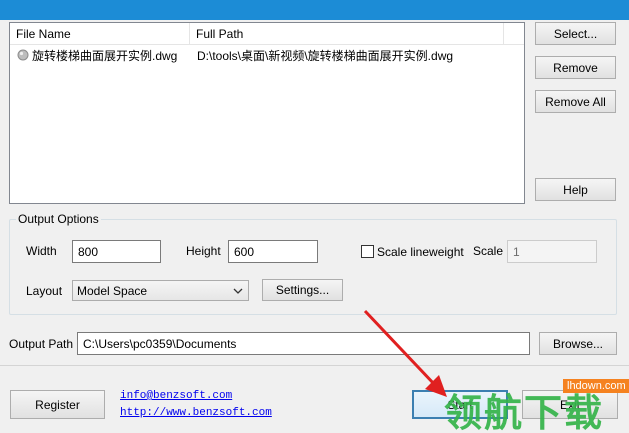 This screenshot has width=629, height=433. What do you see at coordinates (575, 67) in the screenshot?
I see `remove-button: Remove` at bounding box center [575, 67].